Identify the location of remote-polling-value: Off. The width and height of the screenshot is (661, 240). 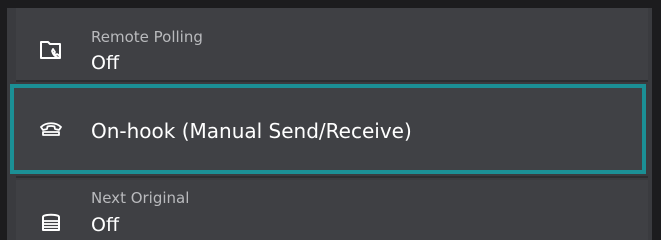
(105, 63).